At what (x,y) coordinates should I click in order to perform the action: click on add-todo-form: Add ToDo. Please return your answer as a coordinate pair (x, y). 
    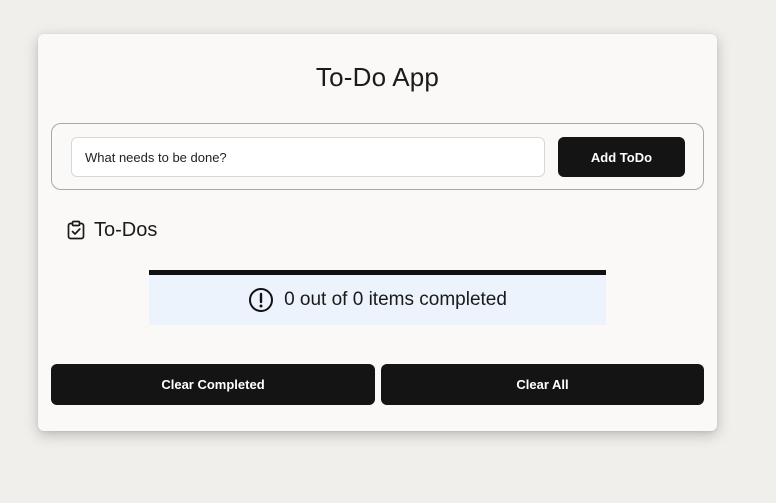
    Looking at the image, I should click on (377, 156).